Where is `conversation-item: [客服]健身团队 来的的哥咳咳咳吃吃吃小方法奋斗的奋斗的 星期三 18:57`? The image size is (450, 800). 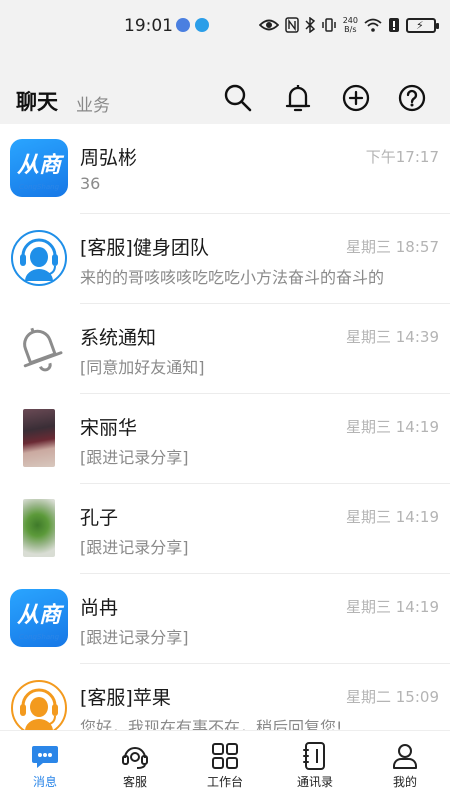
conversation-item: [客服]健身团队 来的的哥咳咳咳吃吃吃小方法奋斗的奋斗的 星期三 18:57 is located at coordinates (225, 259).